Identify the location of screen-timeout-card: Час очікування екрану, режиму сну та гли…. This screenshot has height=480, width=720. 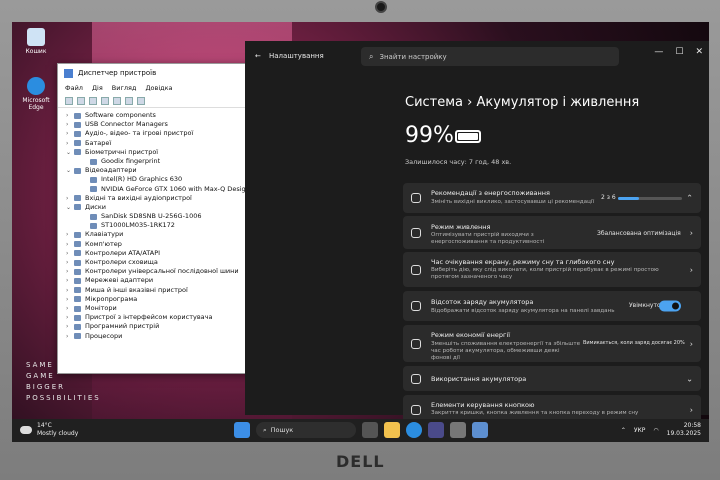
(552, 269).